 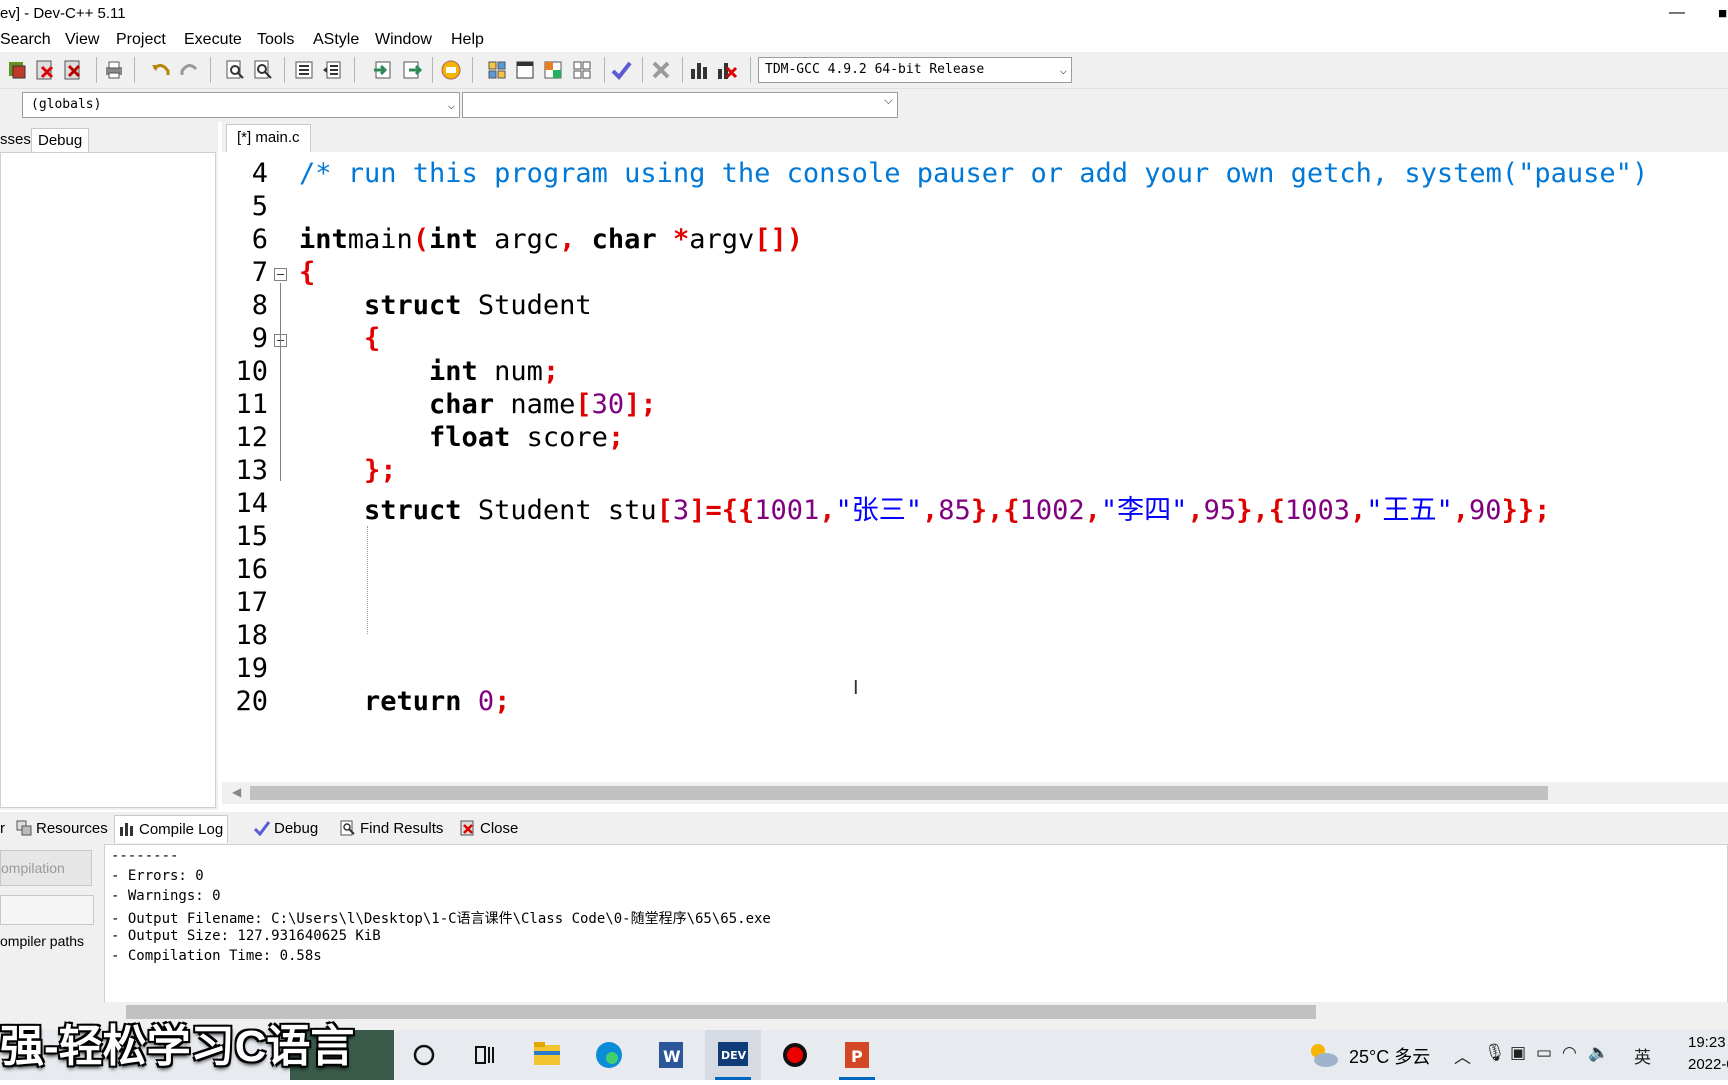 I want to click on project-panel: sses Debug, so click(x=109, y=466).